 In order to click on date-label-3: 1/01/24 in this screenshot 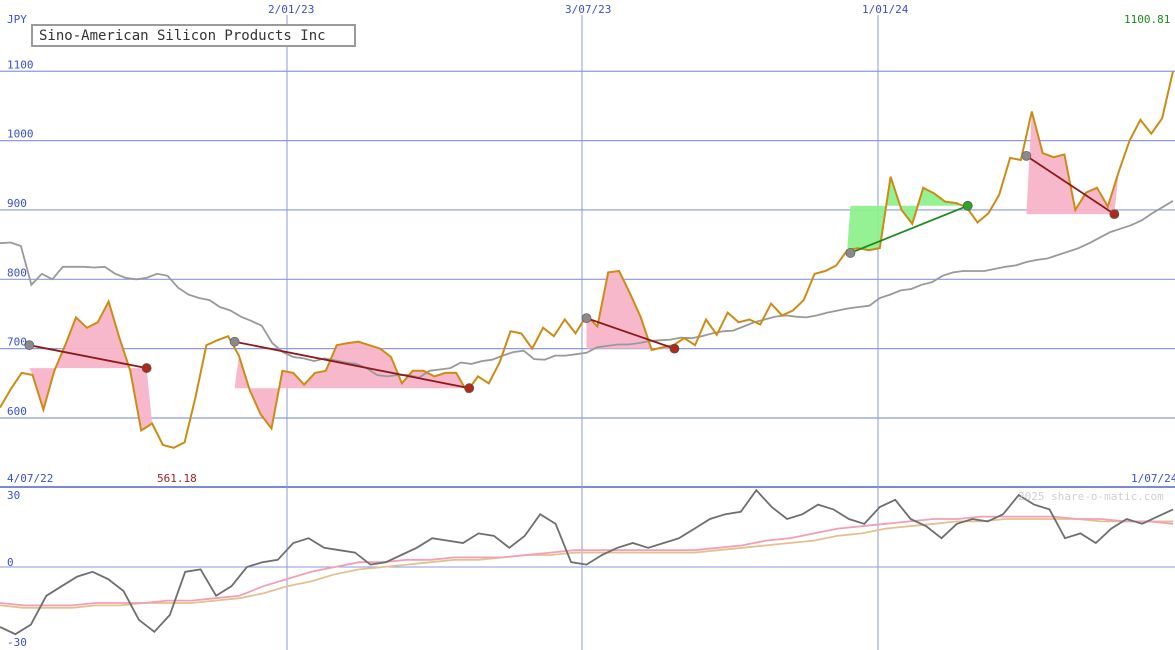, I will do `click(885, 9)`.